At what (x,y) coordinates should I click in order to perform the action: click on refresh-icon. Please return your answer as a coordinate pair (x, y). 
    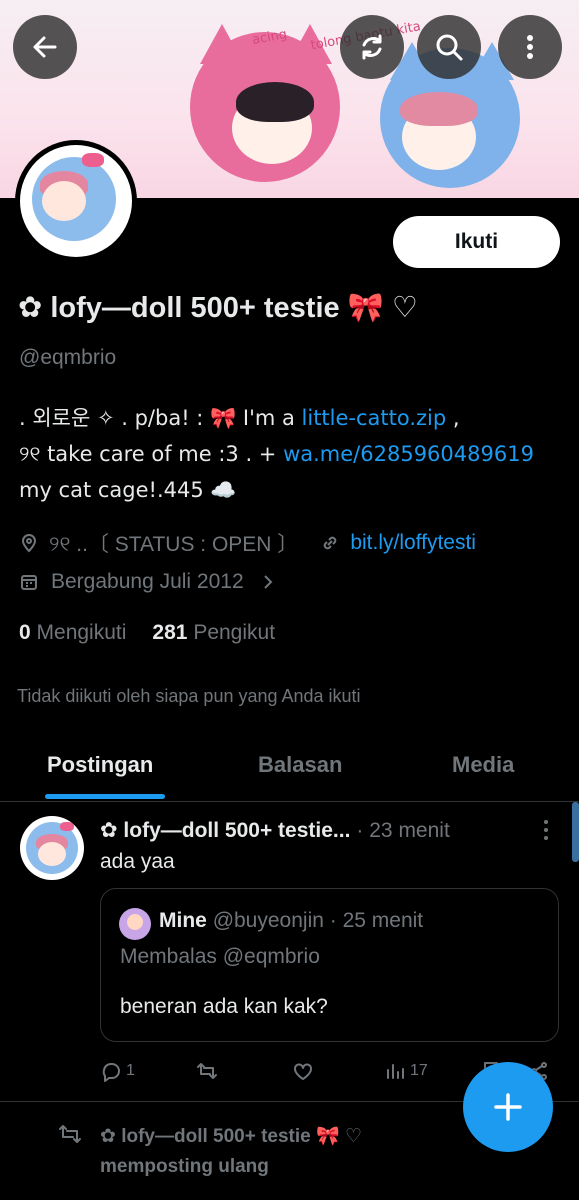
    Looking at the image, I should click on (372, 47).